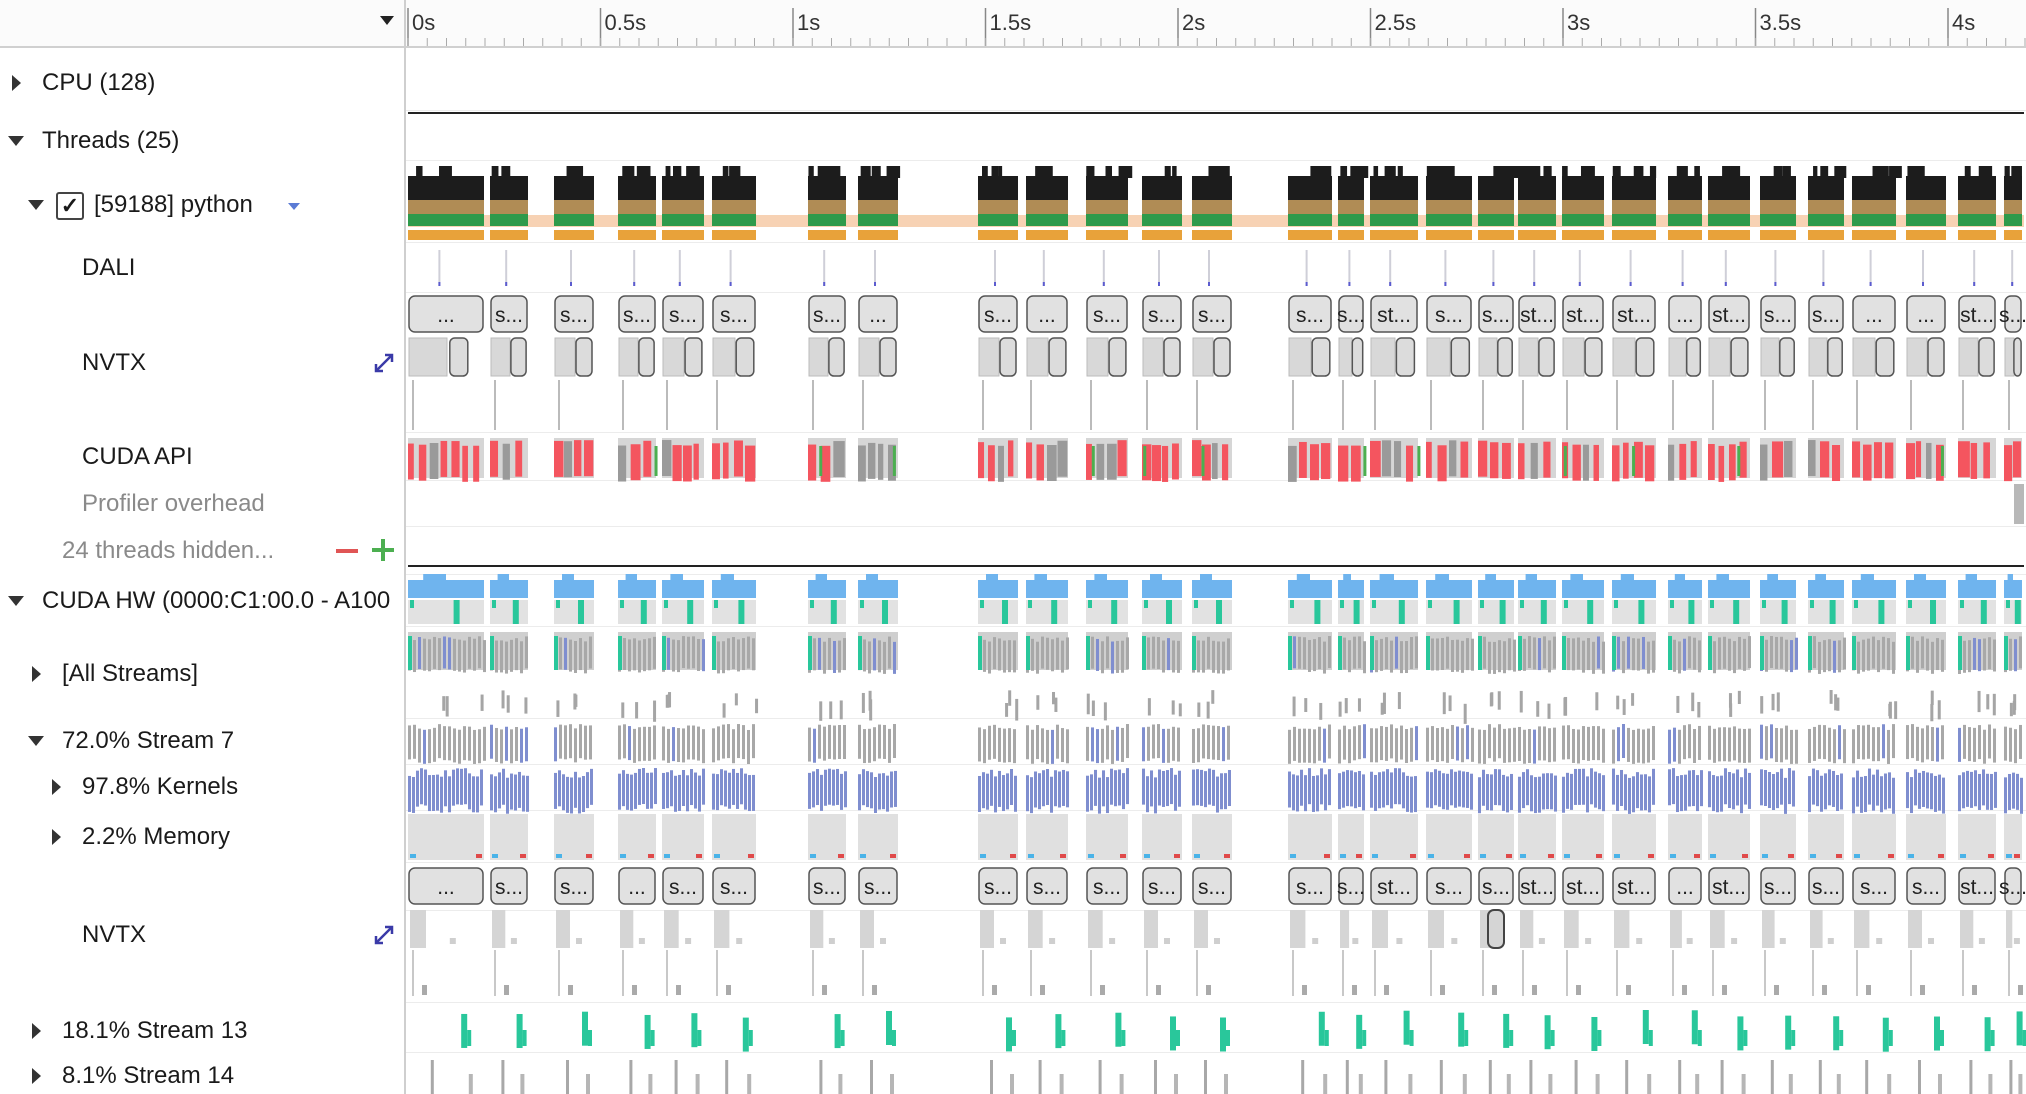  I want to click on row-memory: 2.2% Memory, so click(202, 837).